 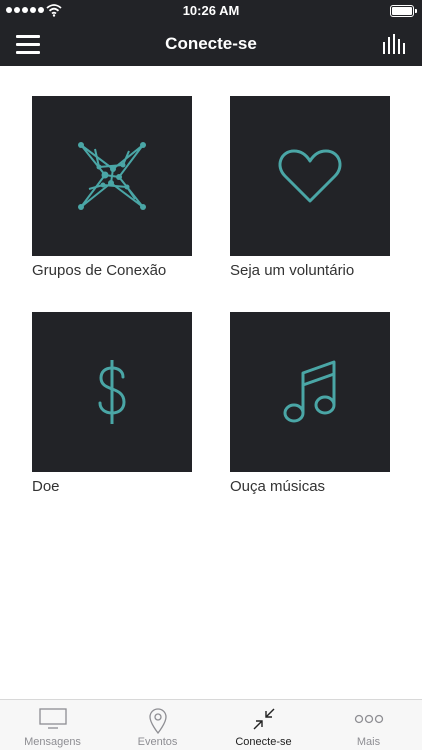 What do you see at coordinates (157, 721) in the screenshot?
I see `location-pin-icon` at bounding box center [157, 721].